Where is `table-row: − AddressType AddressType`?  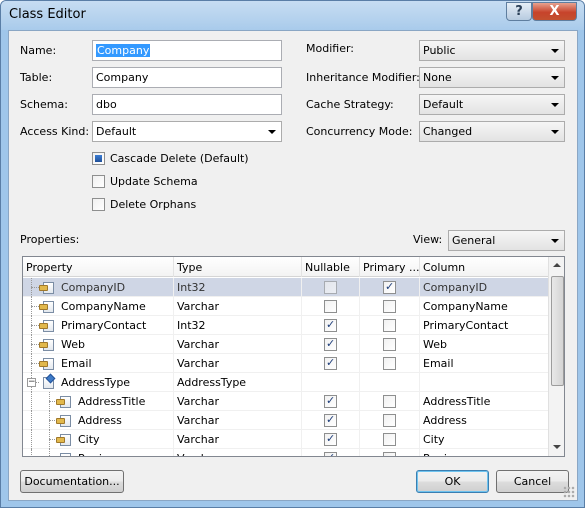 table-row: − AddressType AddressType is located at coordinates (285, 382).